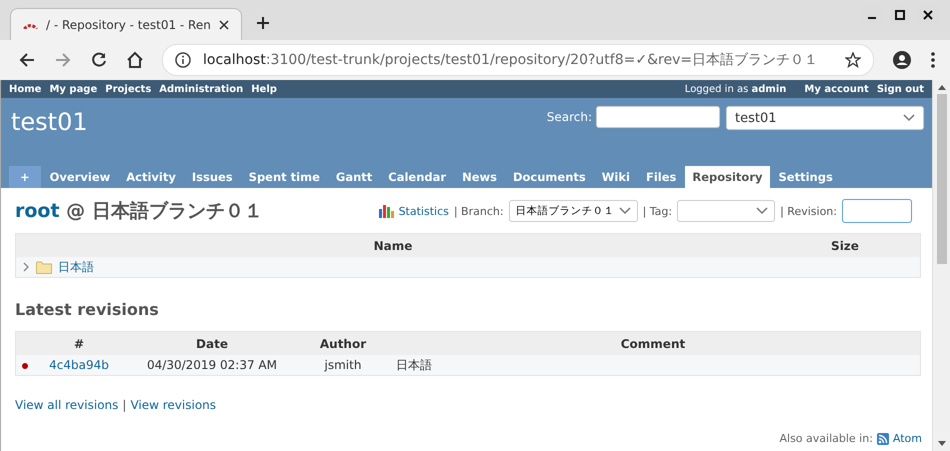 This screenshot has width=950, height=451. What do you see at coordinates (423, 211) in the screenshot?
I see `statistics-link: Statistics` at bounding box center [423, 211].